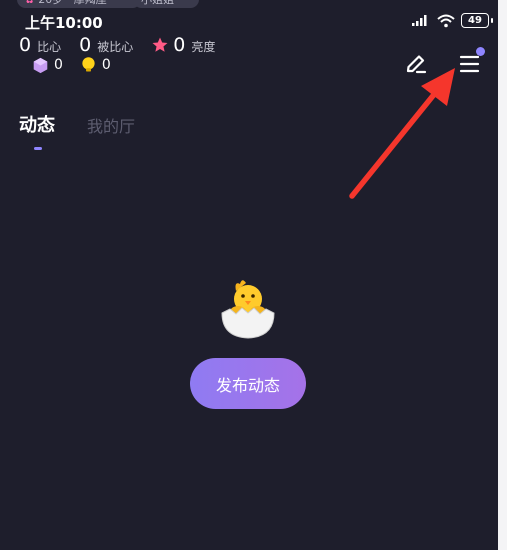  What do you see at coordinates (77, 124) in the screenshot?
I see `tab-bar: 动态 我的厅` at bounding box center [77, 124].